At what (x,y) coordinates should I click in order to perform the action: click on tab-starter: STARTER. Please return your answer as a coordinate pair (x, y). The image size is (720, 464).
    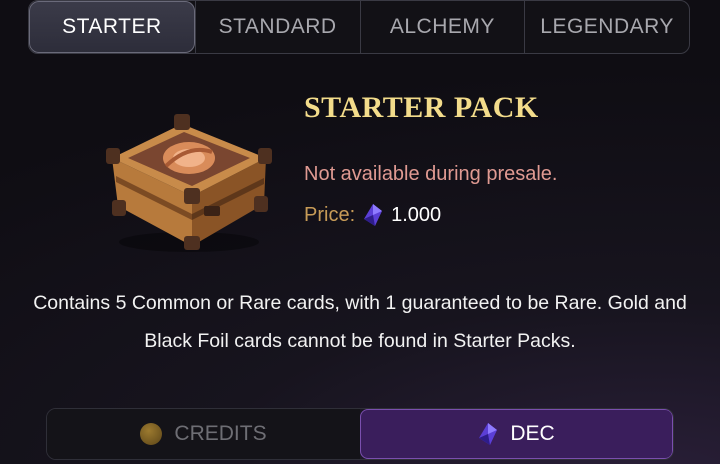
    Looking at the image, I should click on (112, 27).